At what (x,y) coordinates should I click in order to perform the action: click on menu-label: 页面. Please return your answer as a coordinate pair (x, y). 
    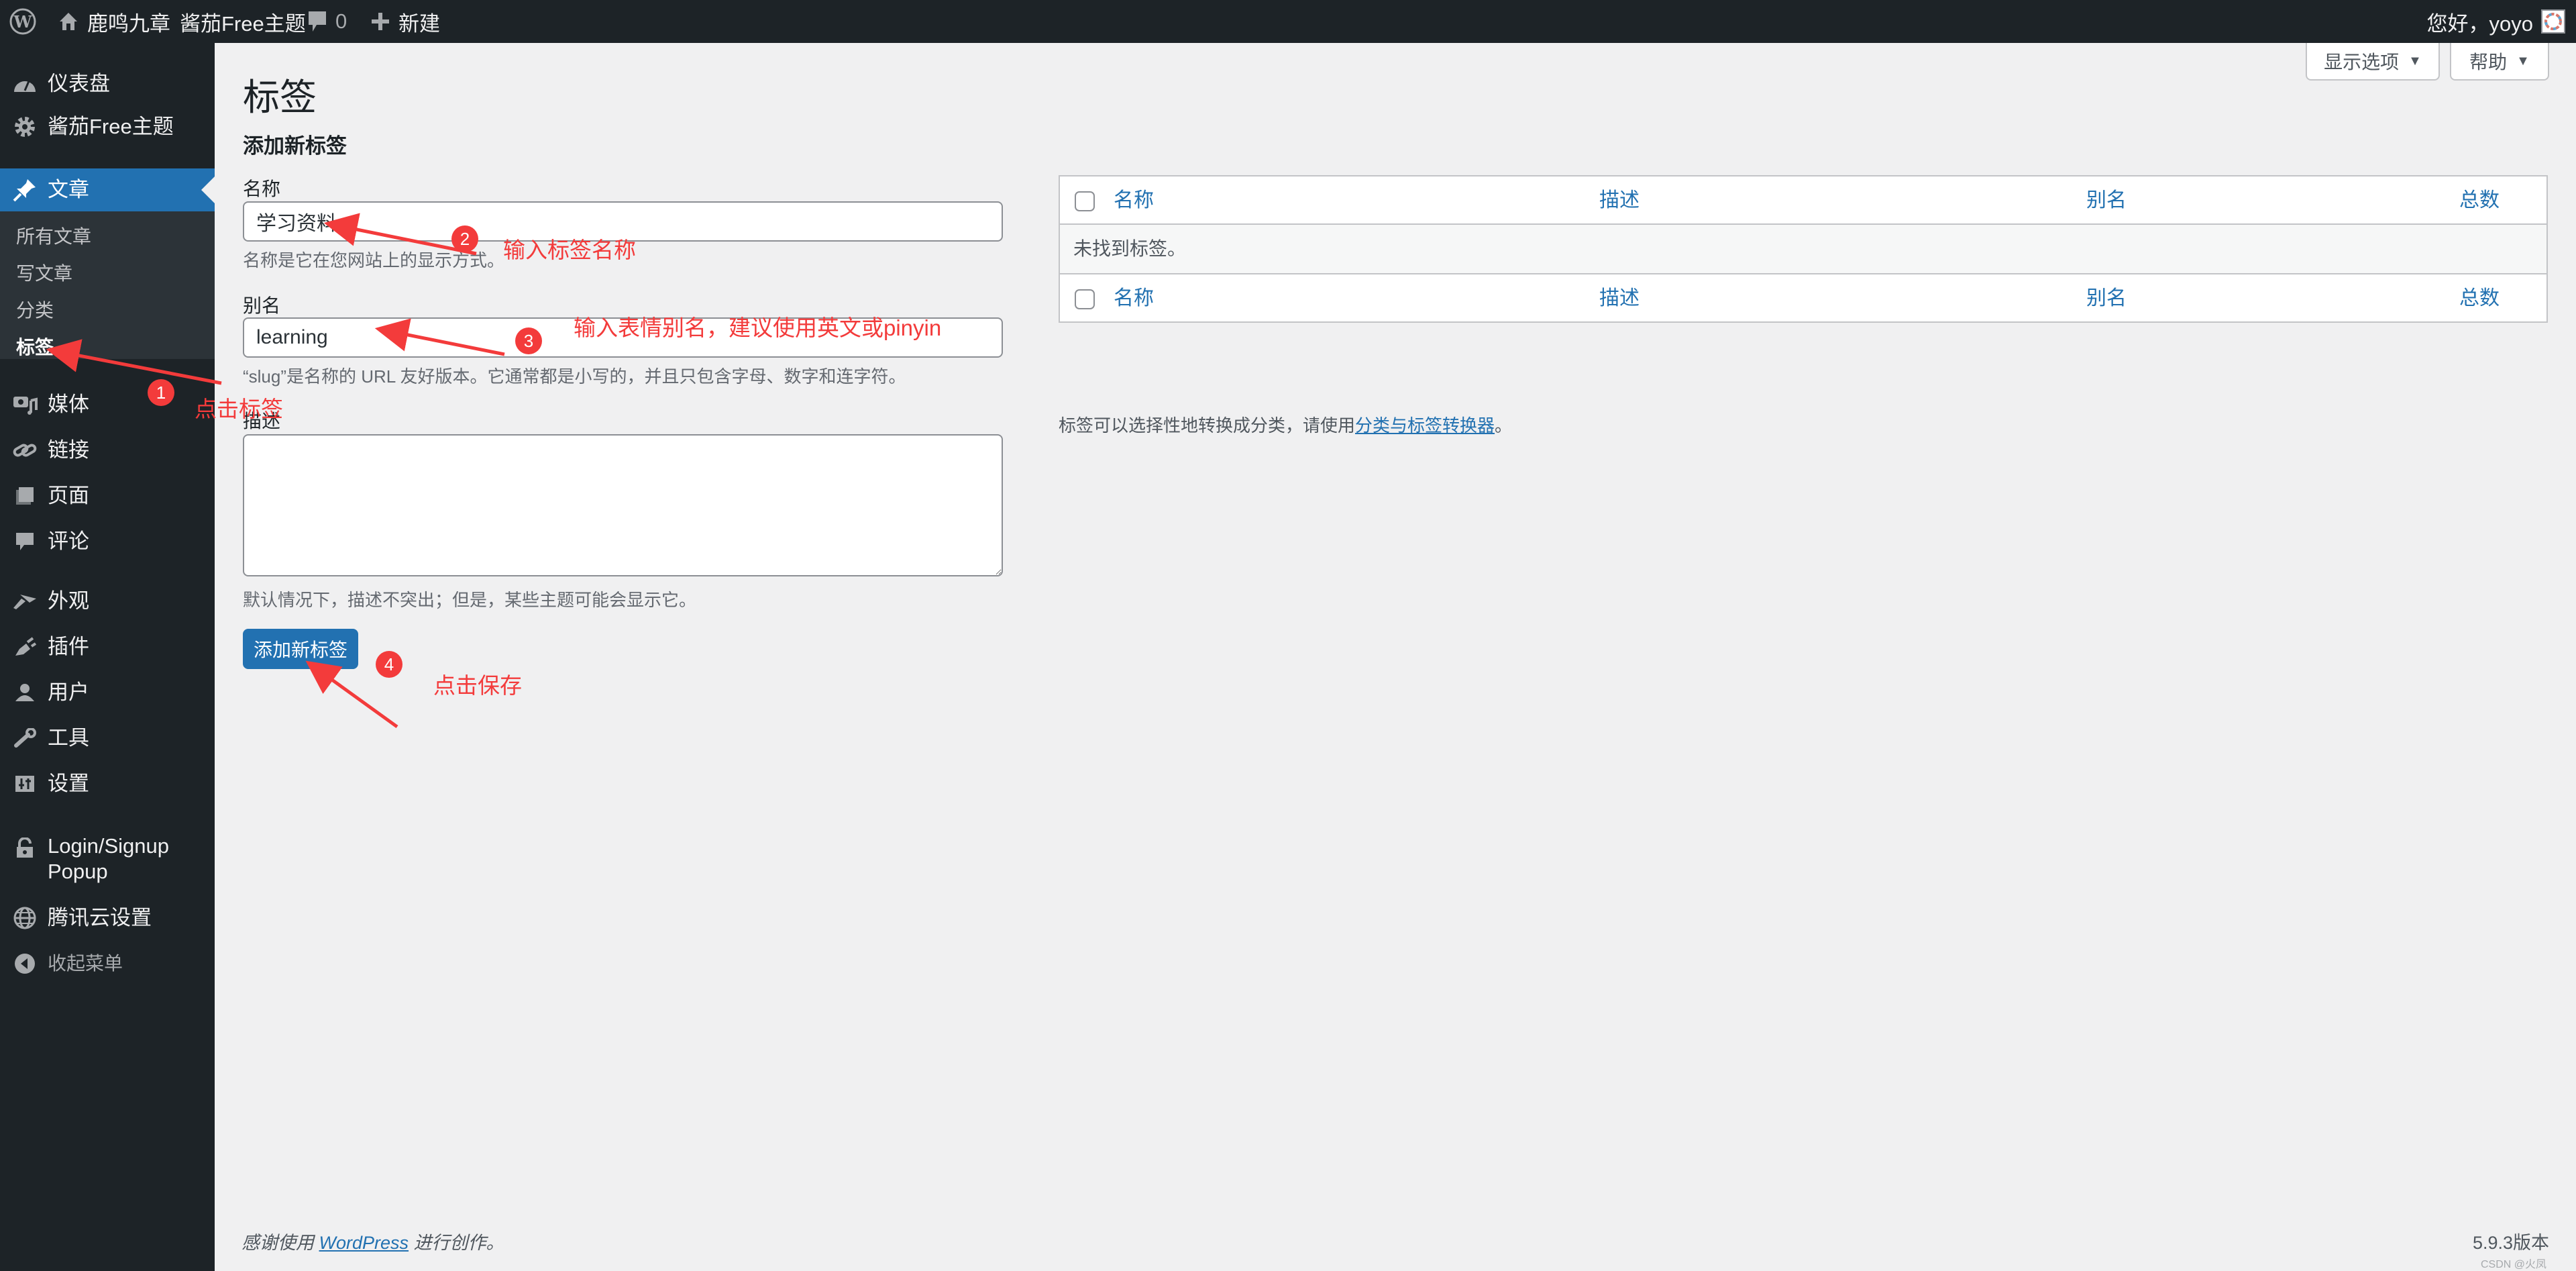
    Looking at the image, I should click on (68, 495).